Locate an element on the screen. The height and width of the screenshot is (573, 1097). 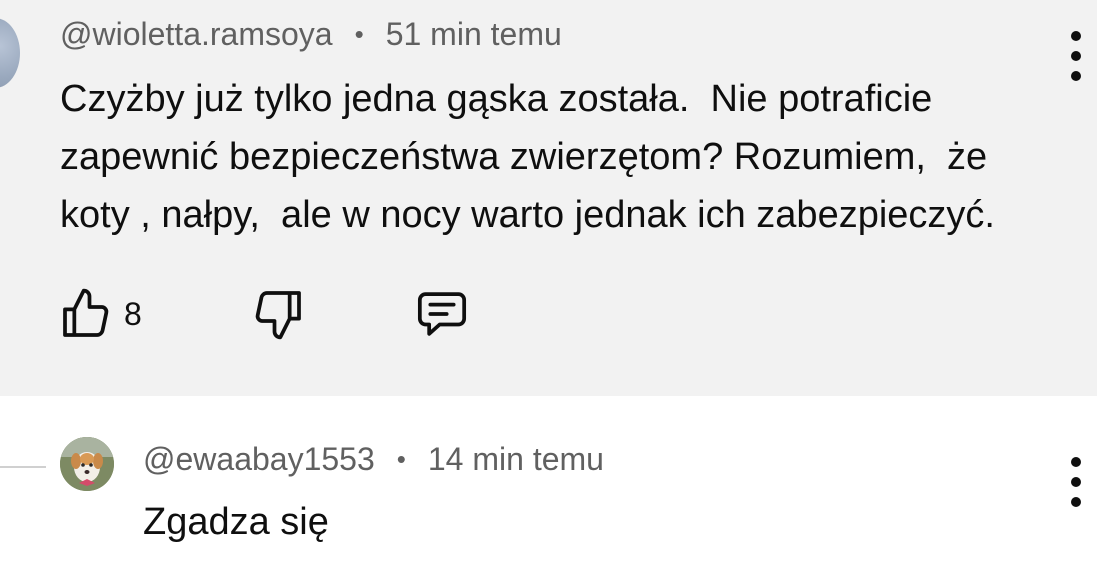
reply-avatar is located at coordinates (87, 464).